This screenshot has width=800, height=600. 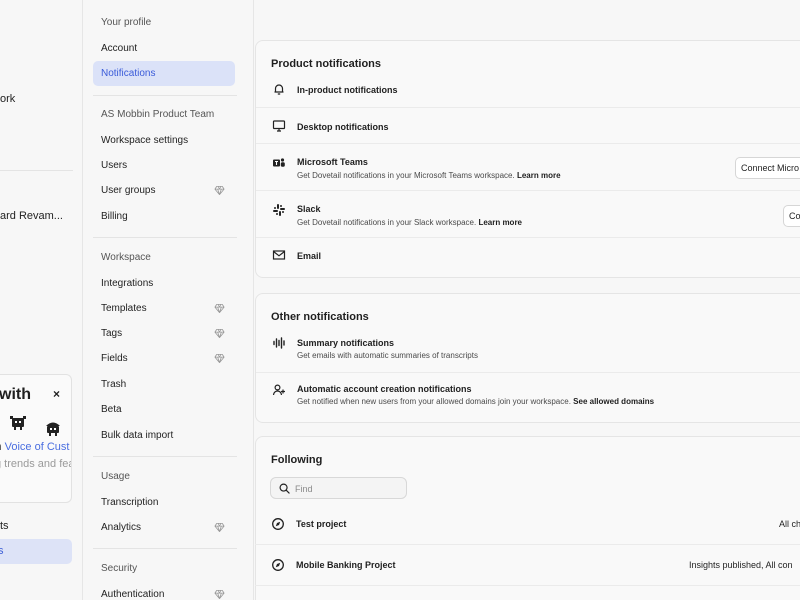 What do you see at coordinates (36, 551) in the screenshot?
I see `sidebar-item-active: s` at bounding box center [36, 551].